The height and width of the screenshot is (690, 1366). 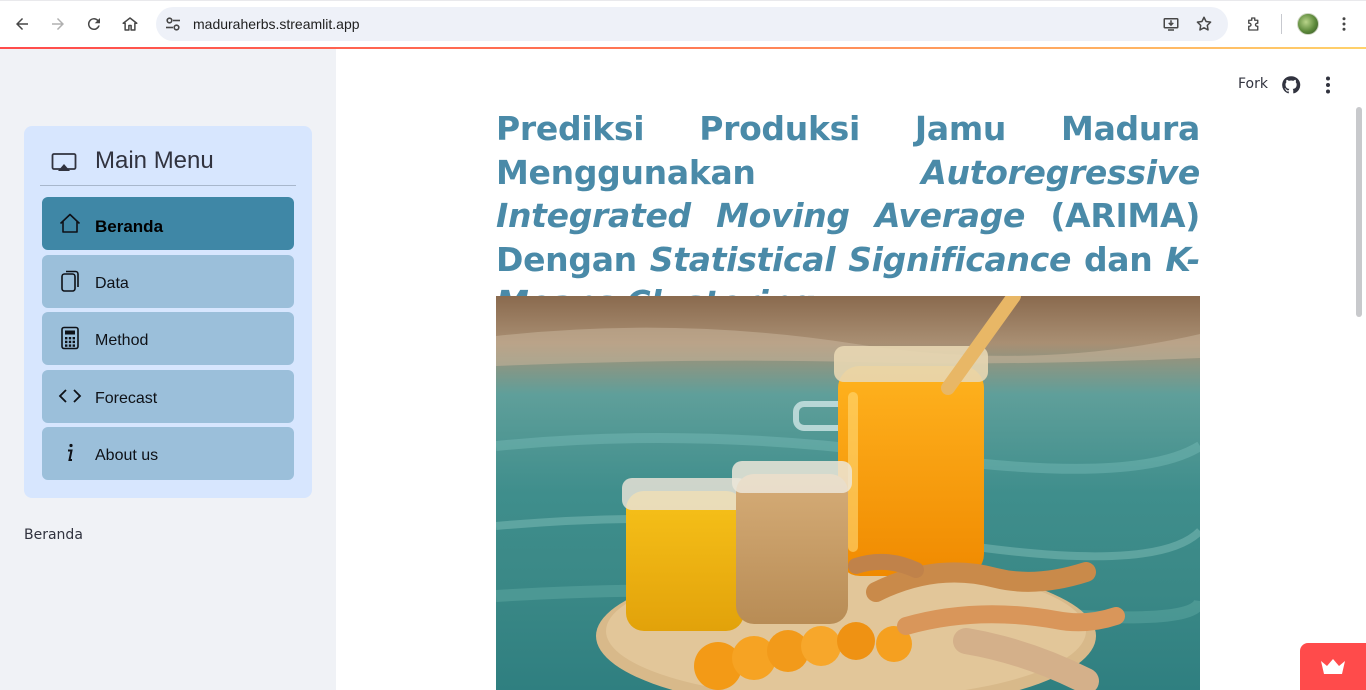 What do you see at coordinates (1359, 212) in the screenshot?
I see `scrollbar-thumb` at bounding box center [1359, 212].